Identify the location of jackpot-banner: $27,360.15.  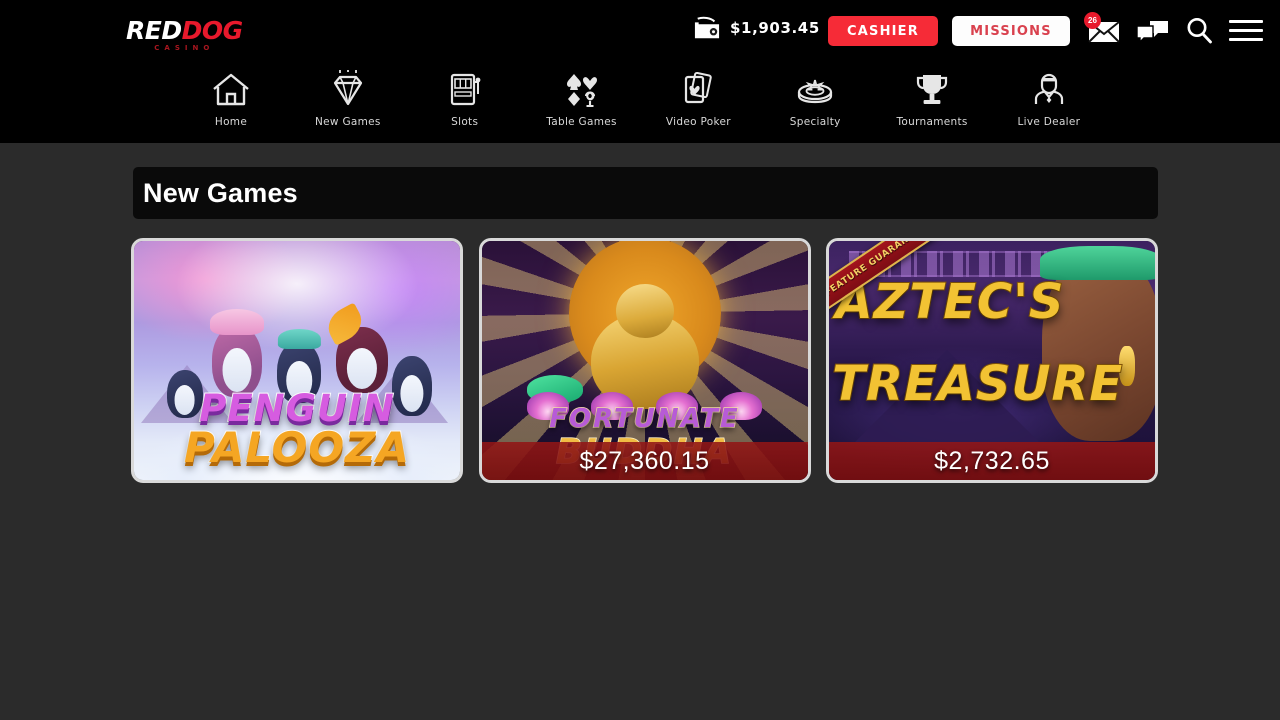
(644, 461).